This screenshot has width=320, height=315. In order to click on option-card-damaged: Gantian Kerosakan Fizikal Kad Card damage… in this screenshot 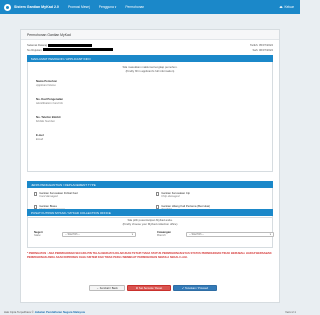, I will do `click(56, 195)`.